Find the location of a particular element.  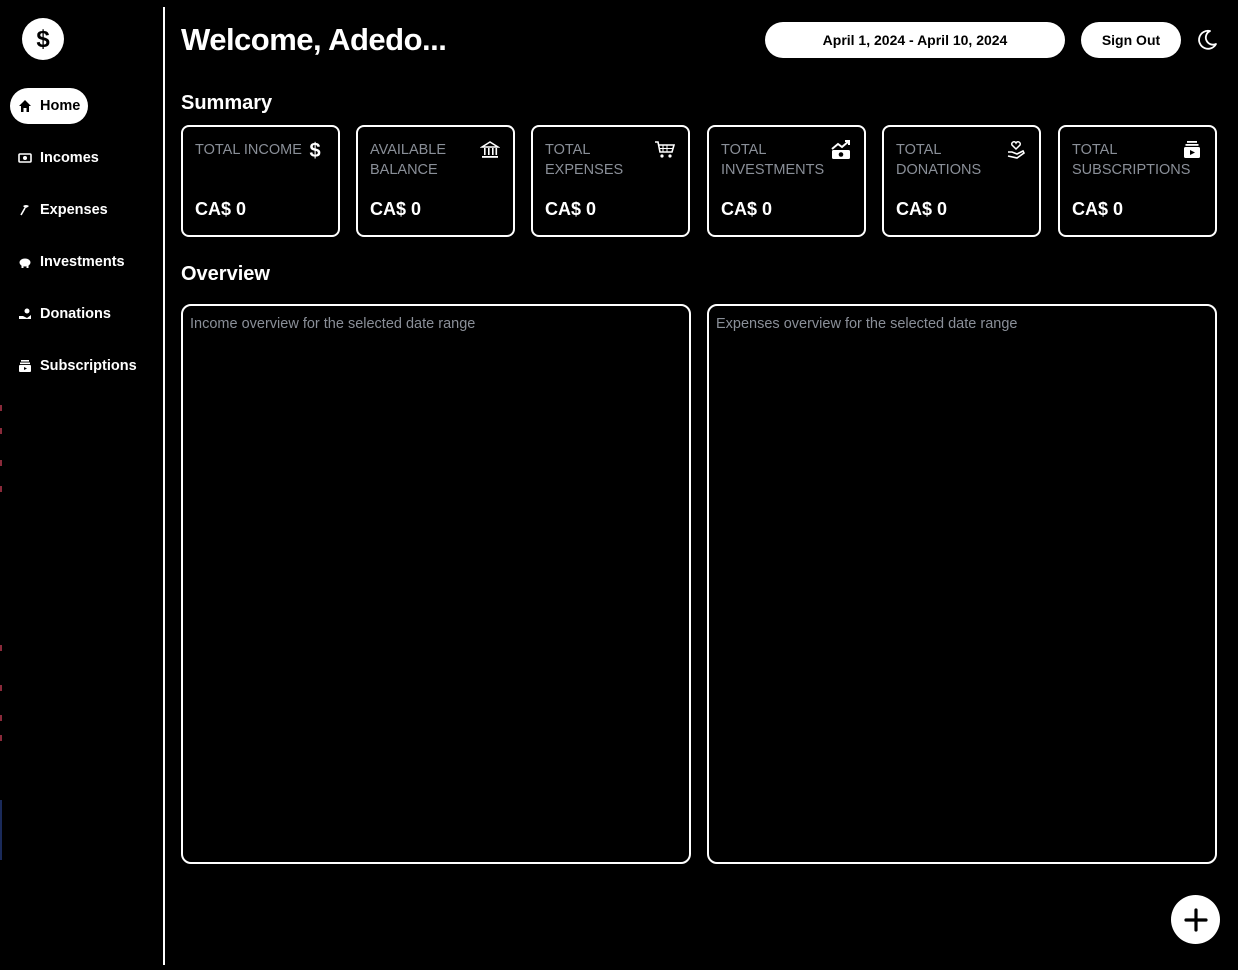

card-total-investments: Total Investments CA$ 0 is located at coordinates (786, 181).